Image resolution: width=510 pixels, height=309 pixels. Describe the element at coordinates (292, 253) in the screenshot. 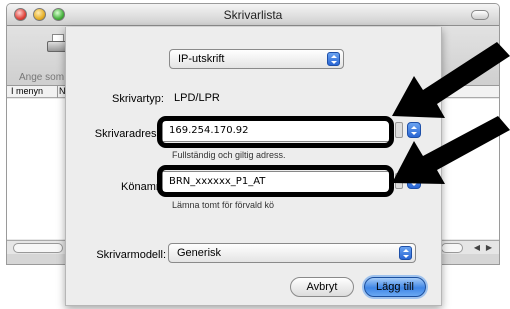

I see `printer-model-popup: Generisk` at that location.